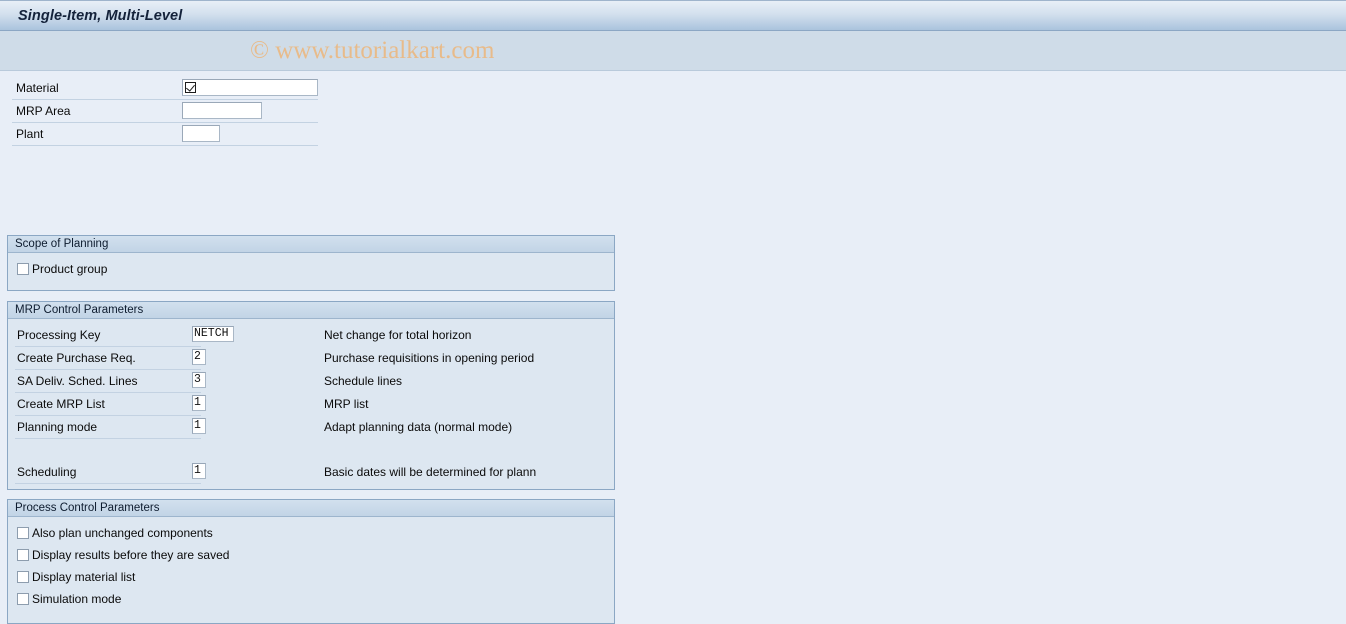 This screenshot has height=624, width=1346. What do you see at coordinates (77, 599) in the screenshot?
I see `checkbox-label: Simulation mode` at bounding box center [77, 599].